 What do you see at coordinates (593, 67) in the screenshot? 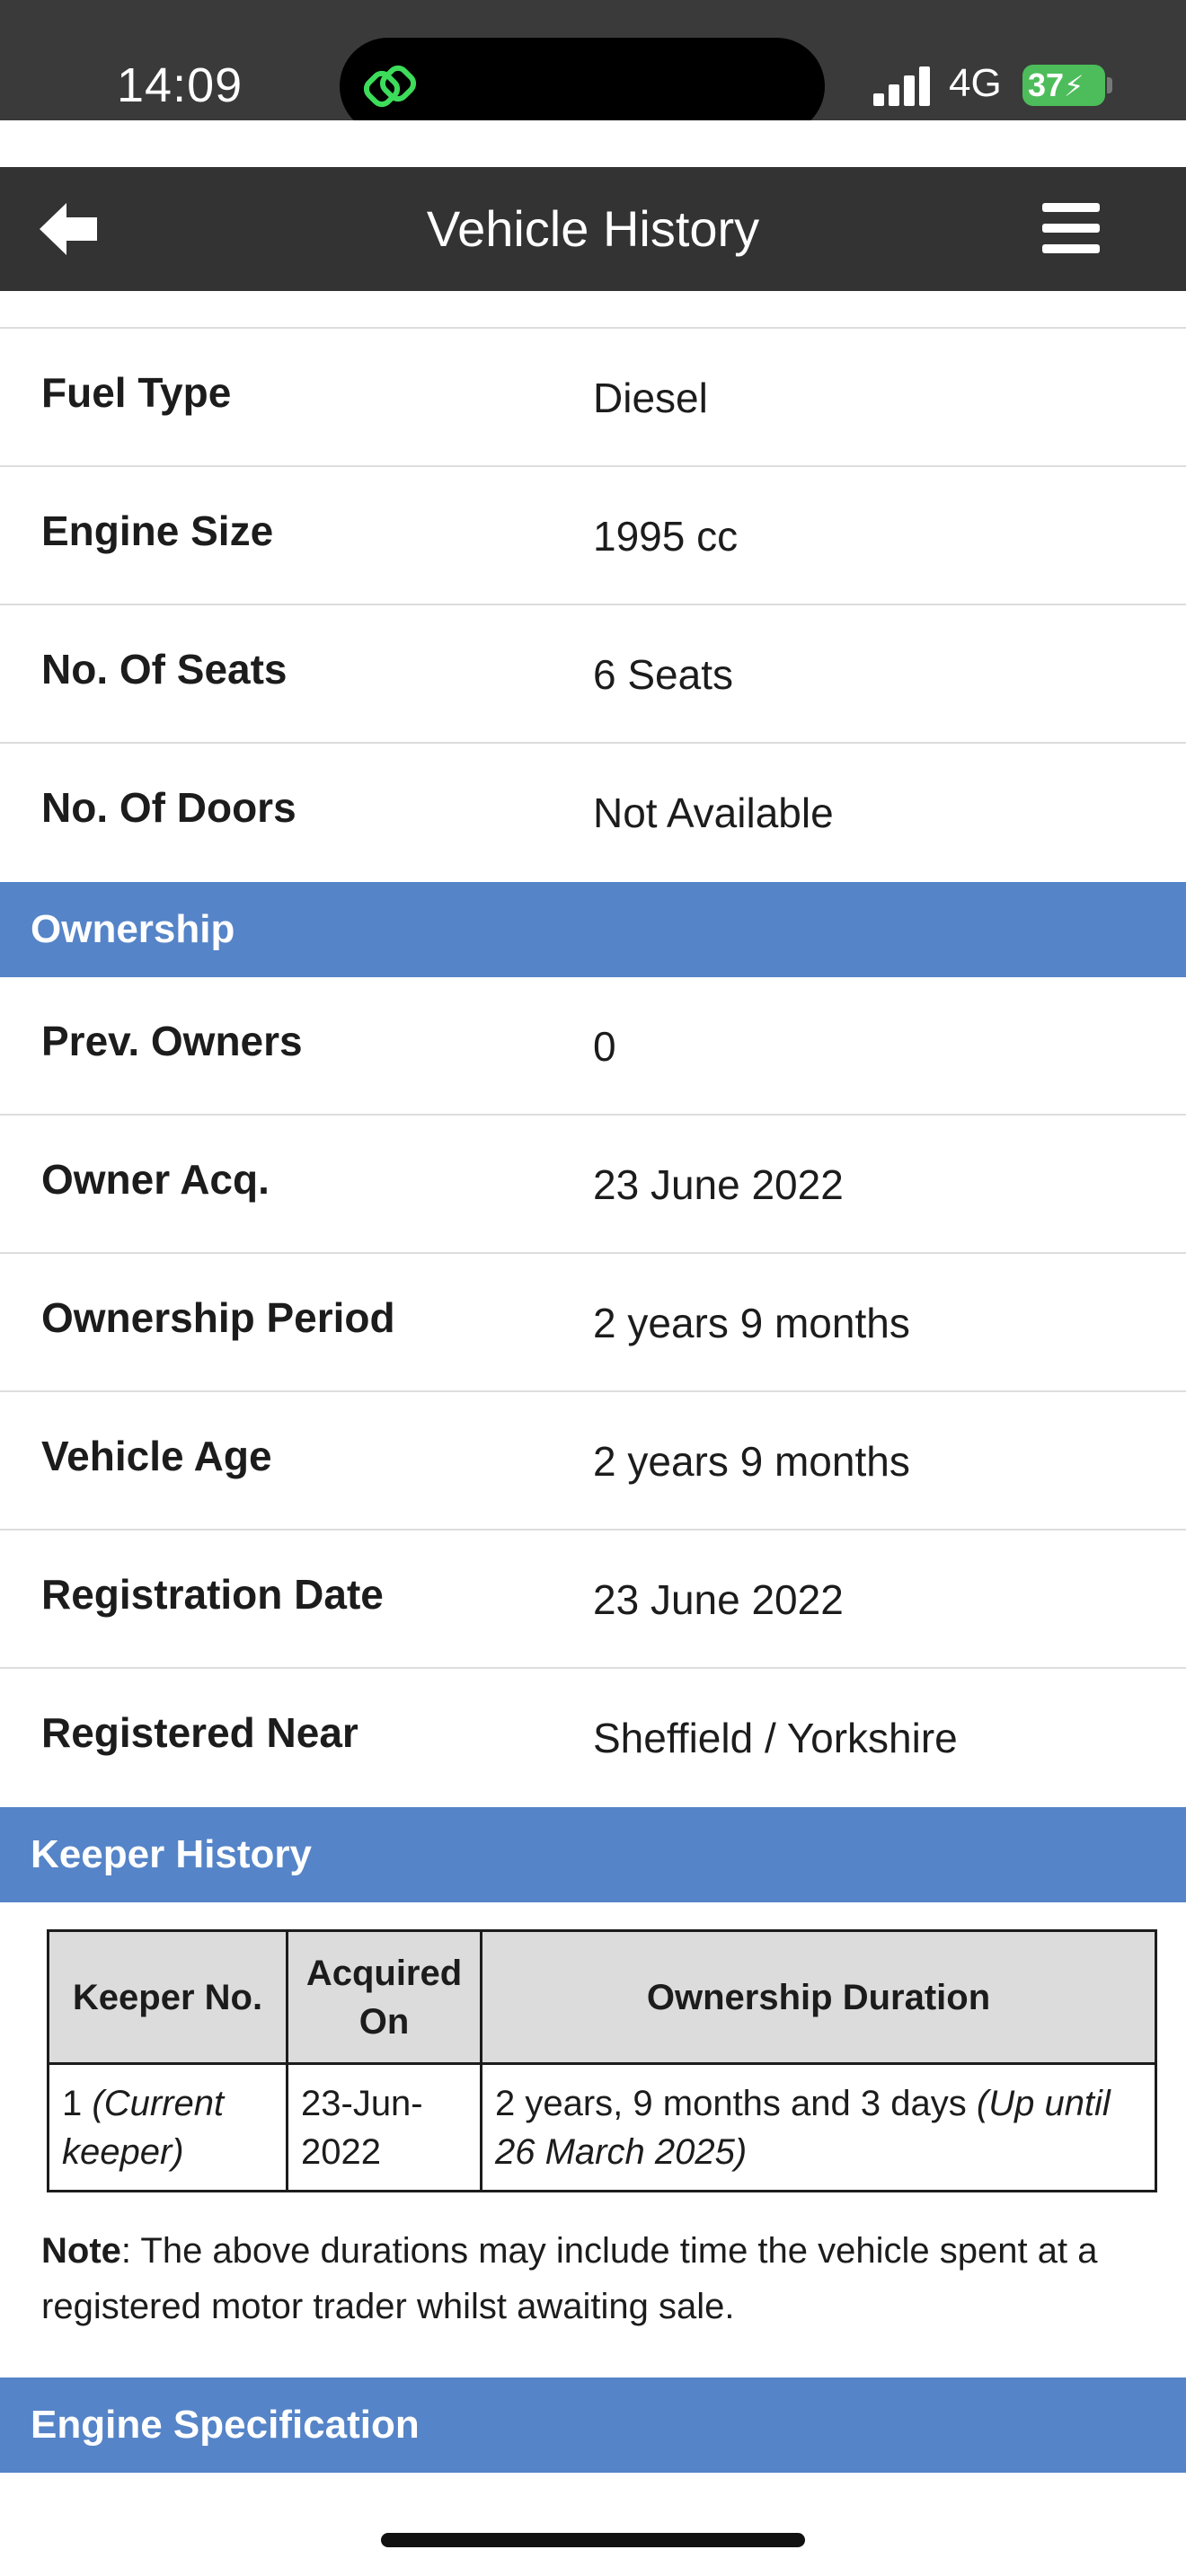
I see `status-bar: 14:09 4G 37⚡` at bounding box center [593, 67].